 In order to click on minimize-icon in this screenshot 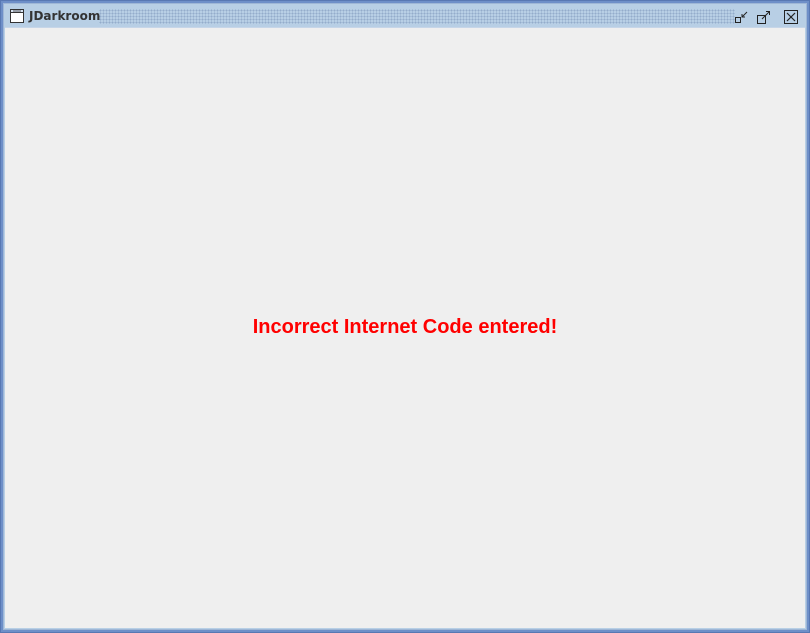, I will do `click(741, 17)`.